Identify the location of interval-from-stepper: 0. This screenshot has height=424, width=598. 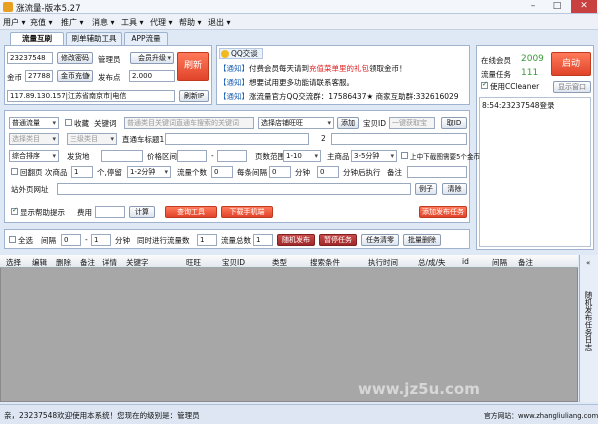
(71, 240).